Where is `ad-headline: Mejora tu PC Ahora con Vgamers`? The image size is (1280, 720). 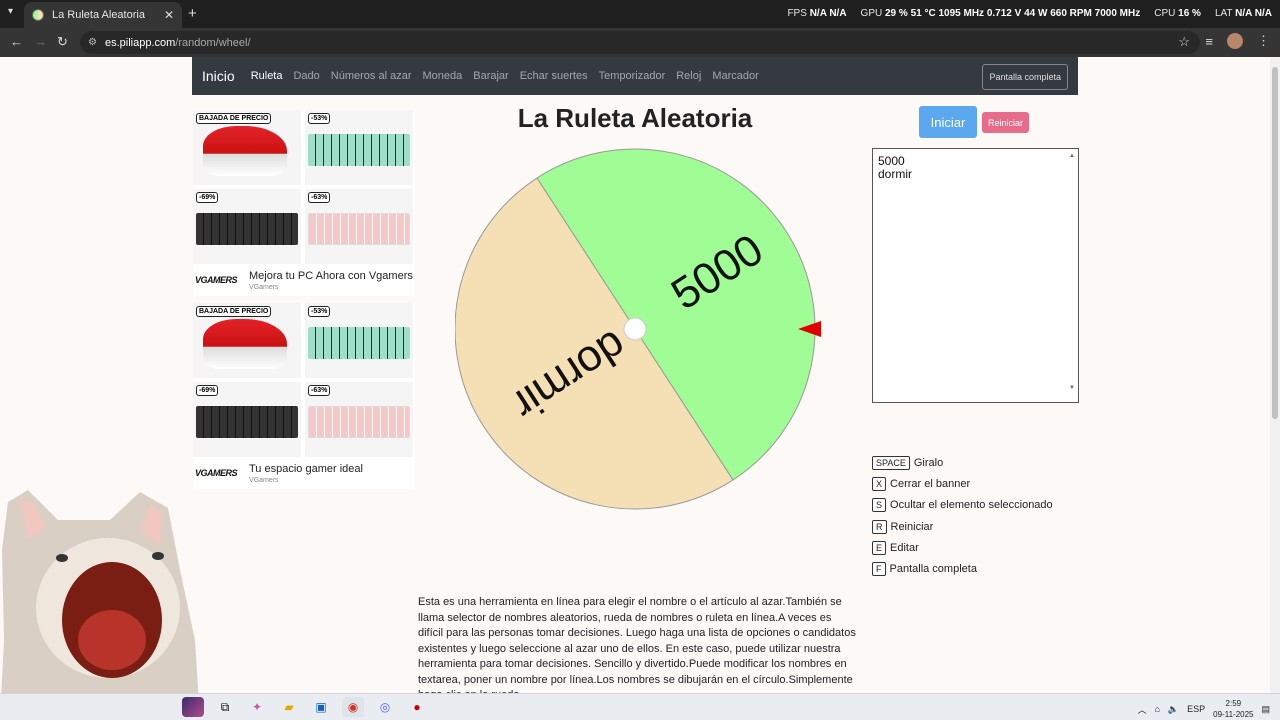
ad-headline: Mejora tu PC Ahora con Vgamers is located at coordinates (331, 276).